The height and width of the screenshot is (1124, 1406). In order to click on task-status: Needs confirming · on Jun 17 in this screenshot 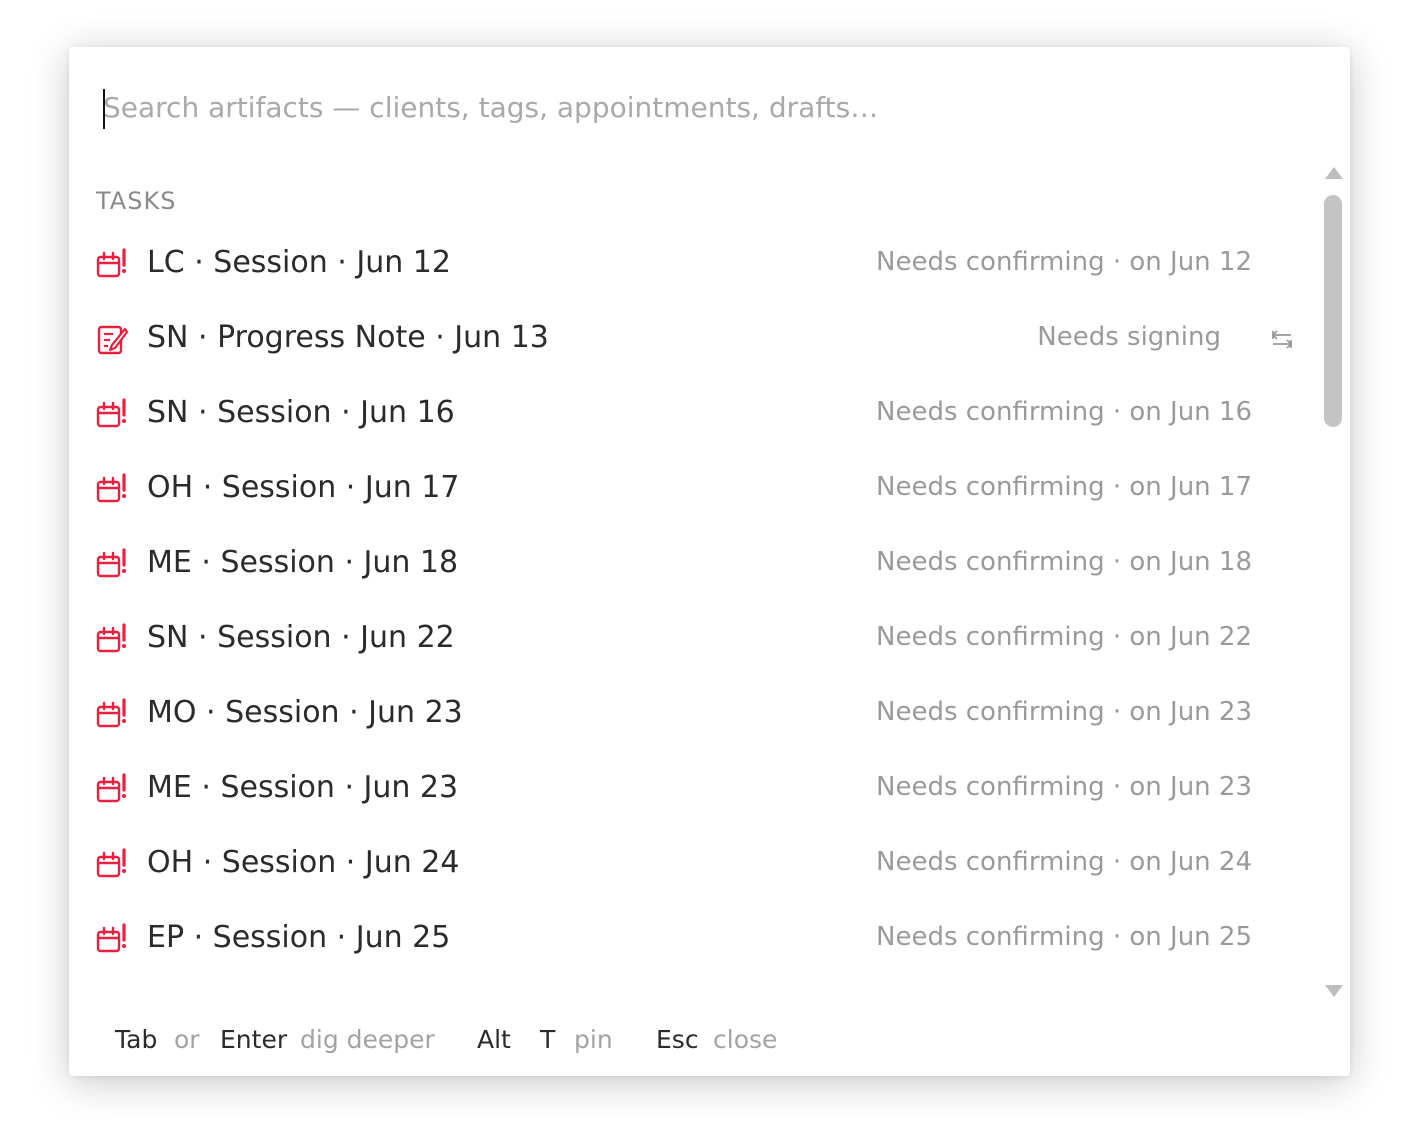, I will do `click(1064, 487)`.